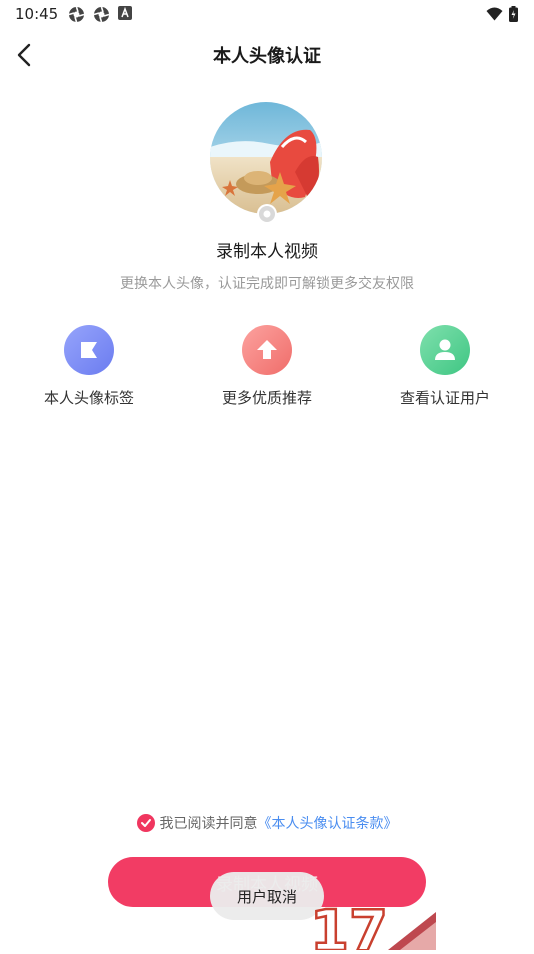 This screenshot has height=954, width=534. I want to click on a-box-icon, so click(125, 13).